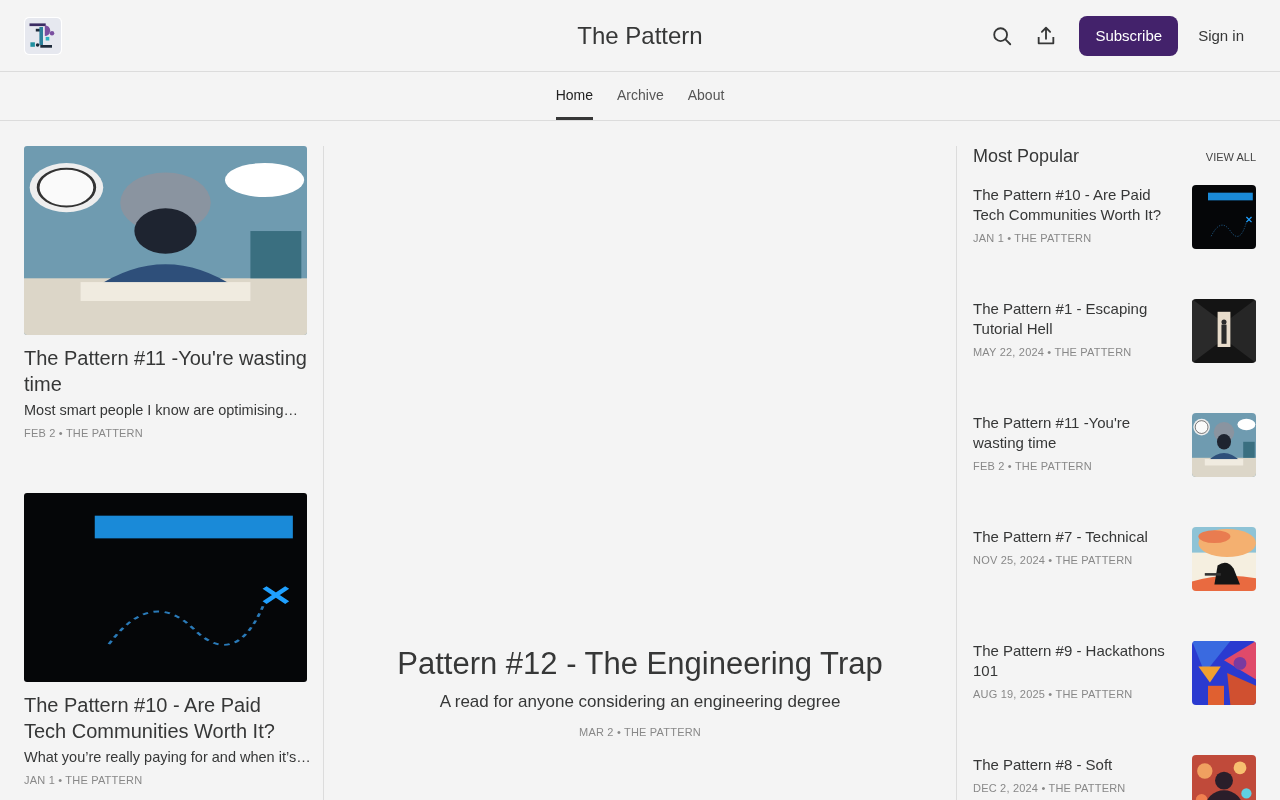 The image size is (1280, 800). What do you see at coordinates (706, 96) in the screenshot?
I see `nav-tab: About` at bounding box center [706, 96].